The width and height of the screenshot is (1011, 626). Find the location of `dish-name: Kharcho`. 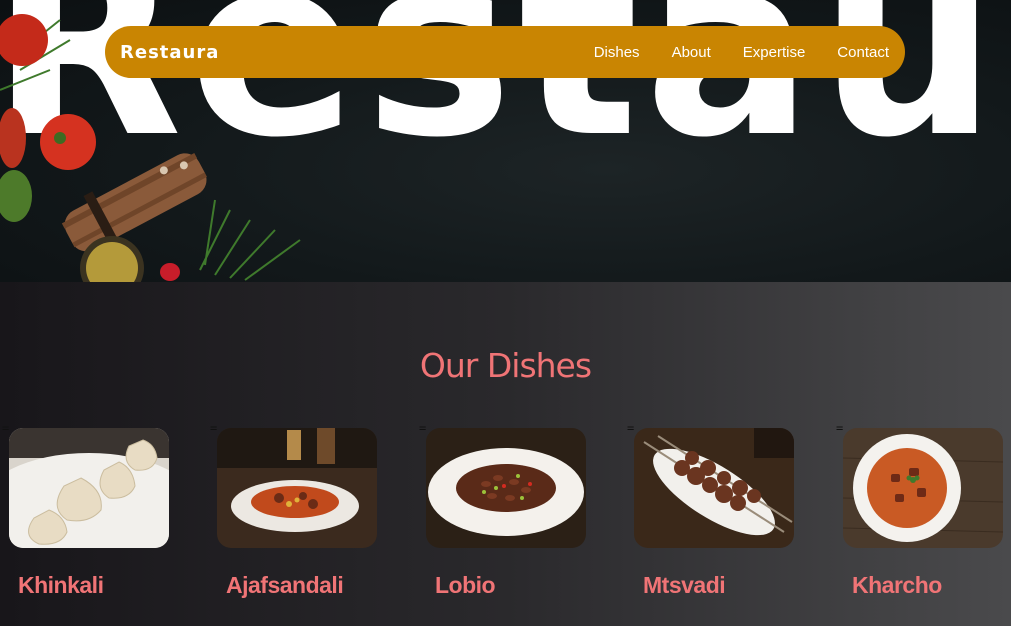

dish-name: Kharcho is located at coordinates (897, 585).